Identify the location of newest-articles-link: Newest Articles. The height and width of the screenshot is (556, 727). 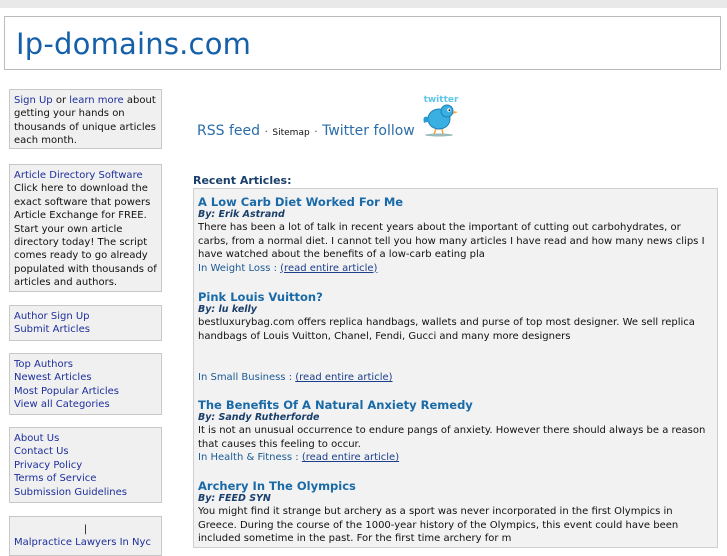
(85, 377).